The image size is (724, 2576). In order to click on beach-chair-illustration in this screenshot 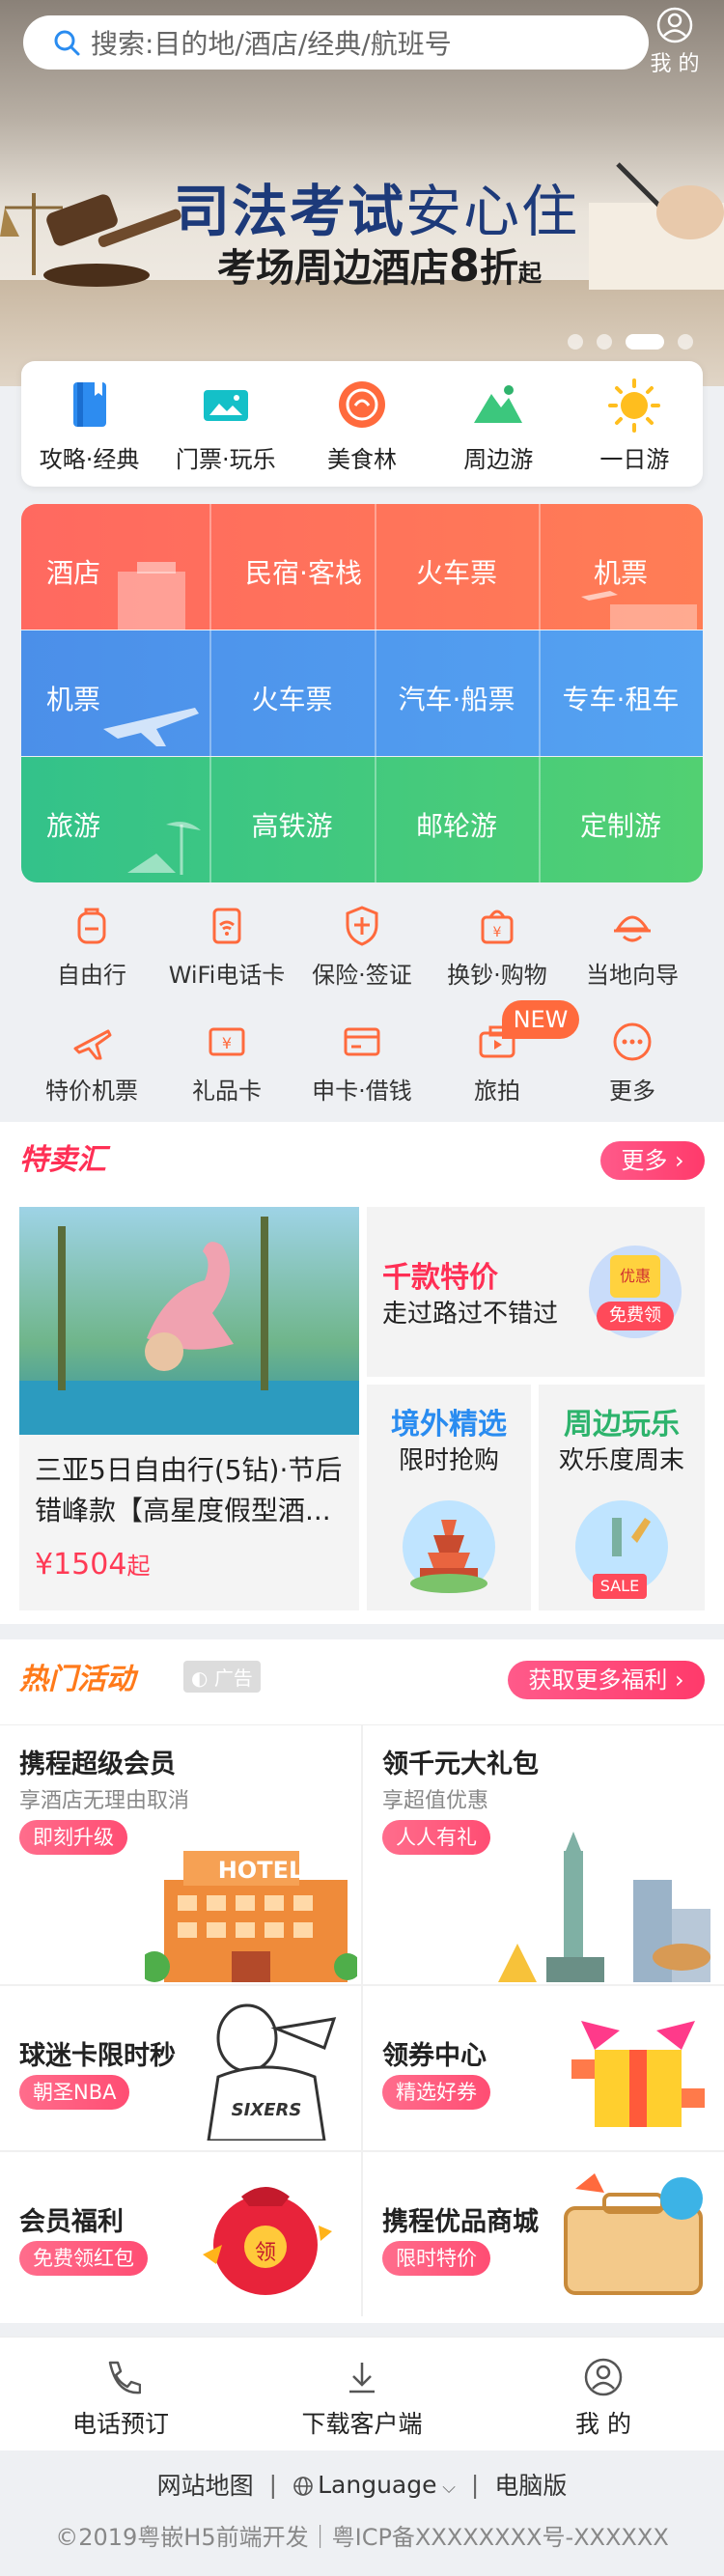, I will do `click(164, 849)`.